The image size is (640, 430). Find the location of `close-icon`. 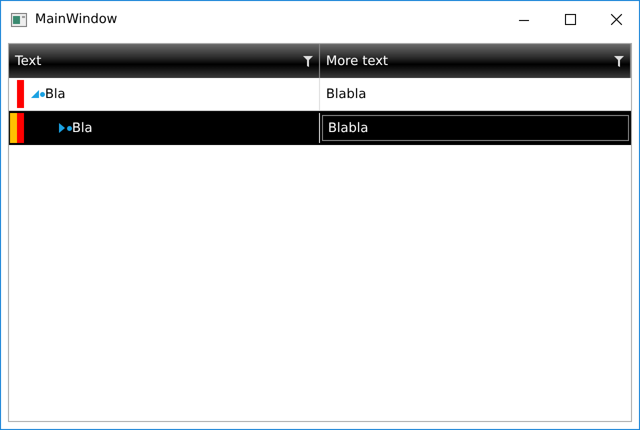

close-icon is located at coordinates (616, 19).